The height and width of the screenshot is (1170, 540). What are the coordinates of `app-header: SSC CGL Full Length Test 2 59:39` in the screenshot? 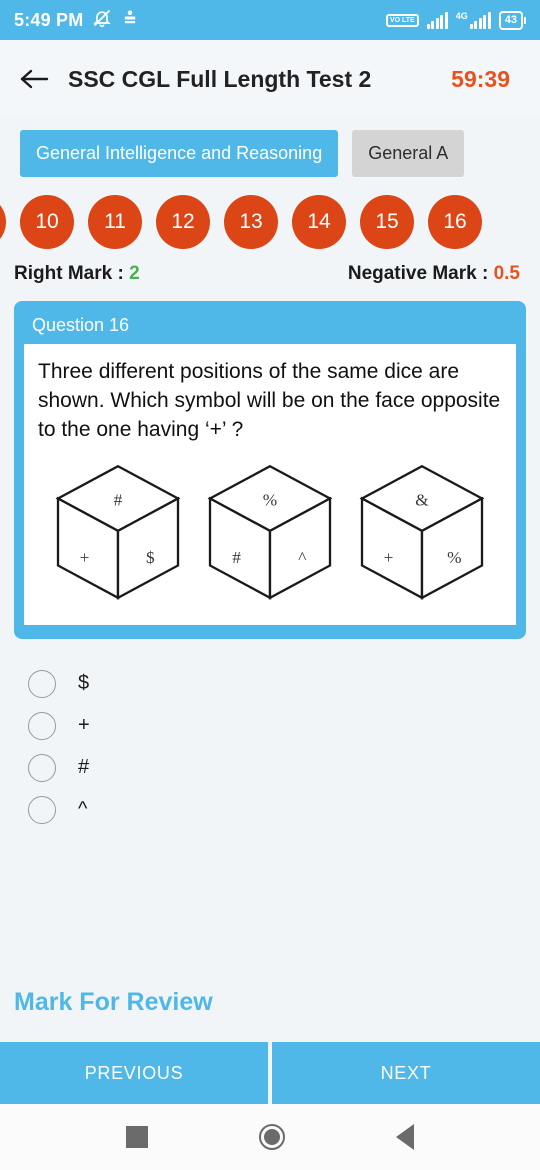 It's located at (270, 79).